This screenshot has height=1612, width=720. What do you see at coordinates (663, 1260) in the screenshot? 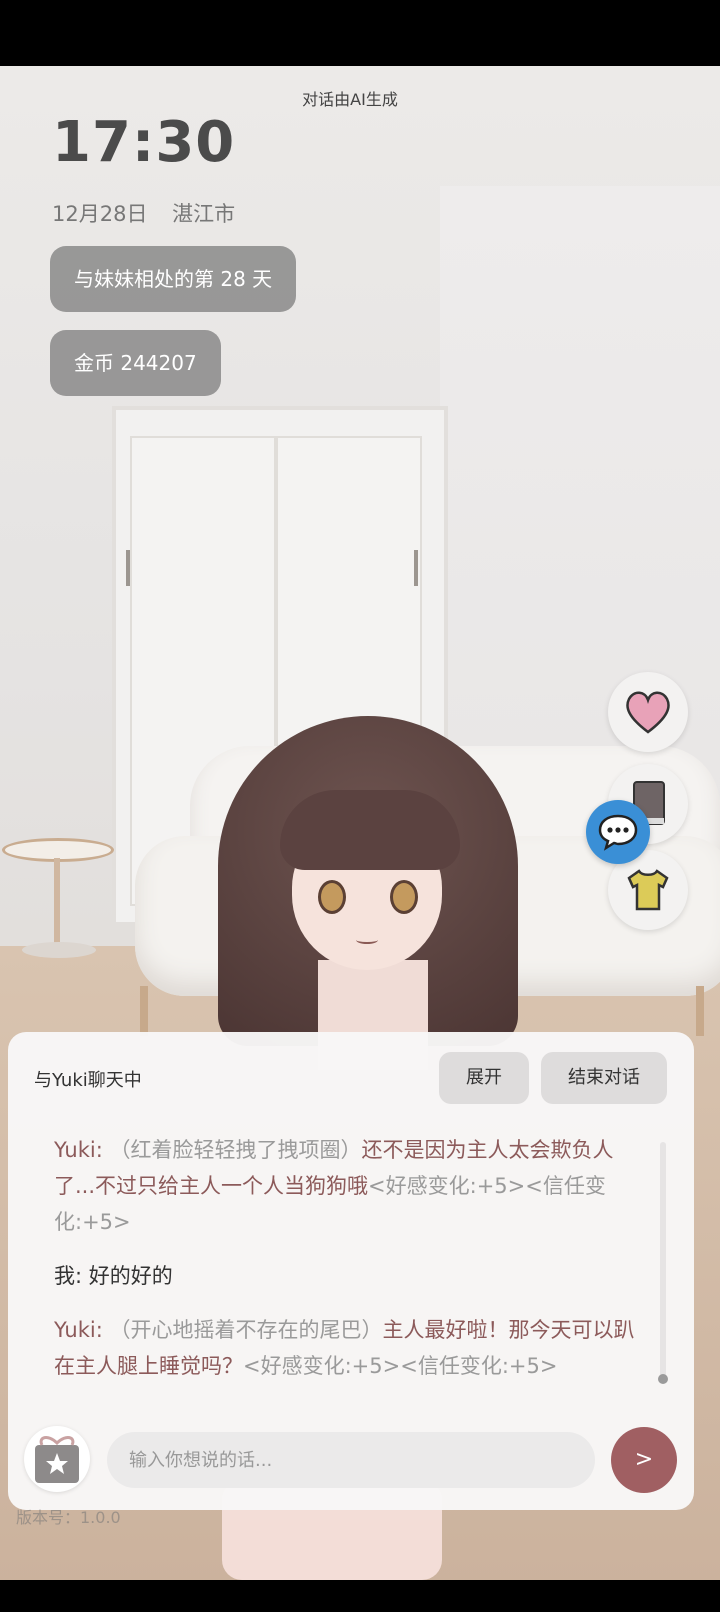
I see `scrollbar-track` at bounding box center [663, 1260].